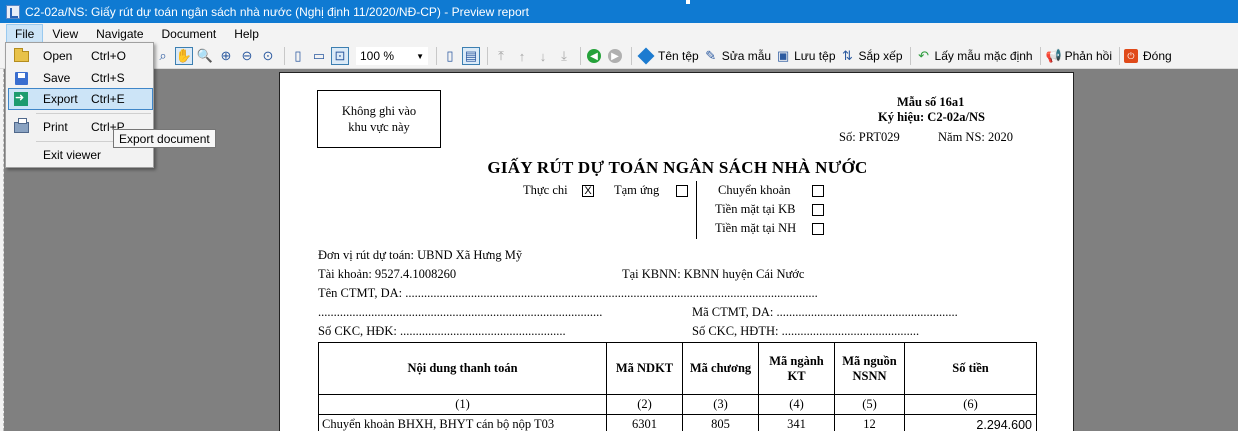  I want to click on first-page-icon: ⤒, so click(501, 56).